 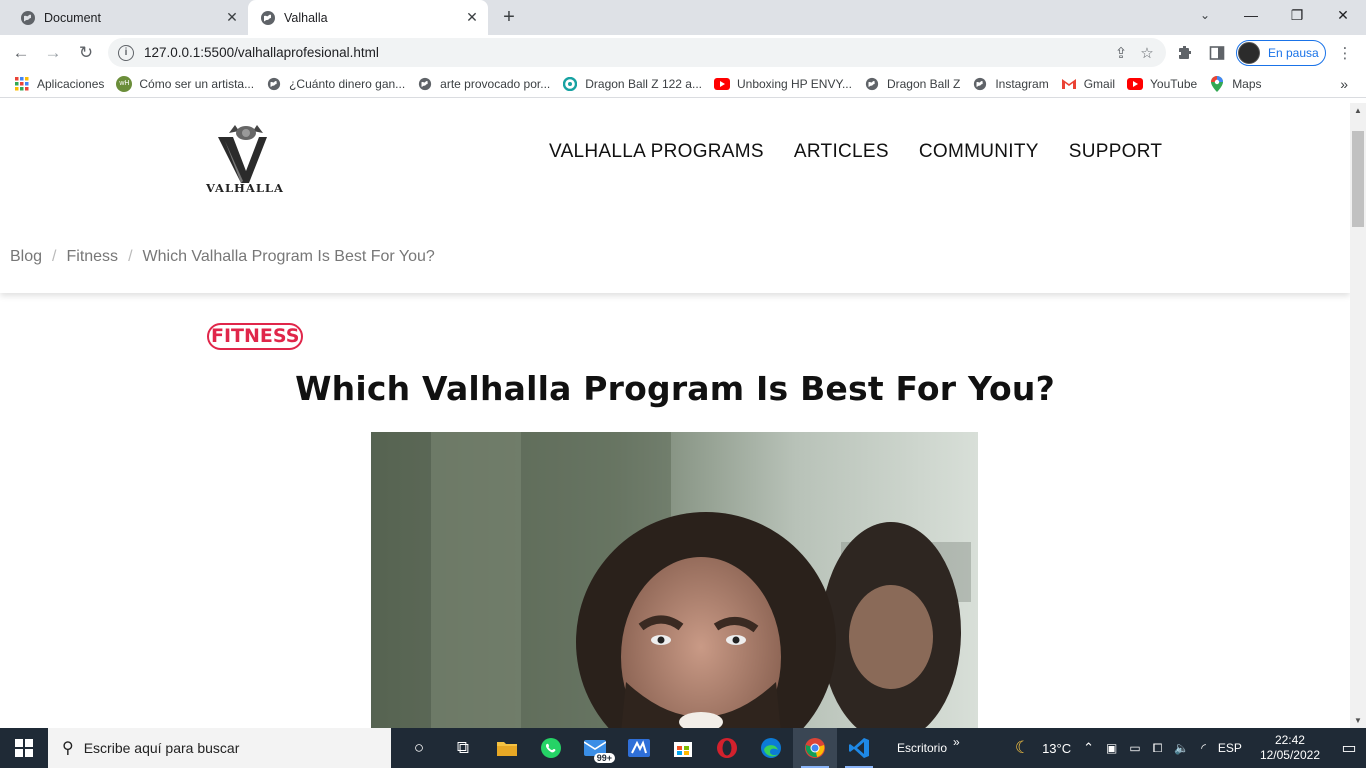 What do you see at coordinates (1121, 53) in the screenshot?
I see `share-icon: ⇪` at bounding box center [1121, 53].